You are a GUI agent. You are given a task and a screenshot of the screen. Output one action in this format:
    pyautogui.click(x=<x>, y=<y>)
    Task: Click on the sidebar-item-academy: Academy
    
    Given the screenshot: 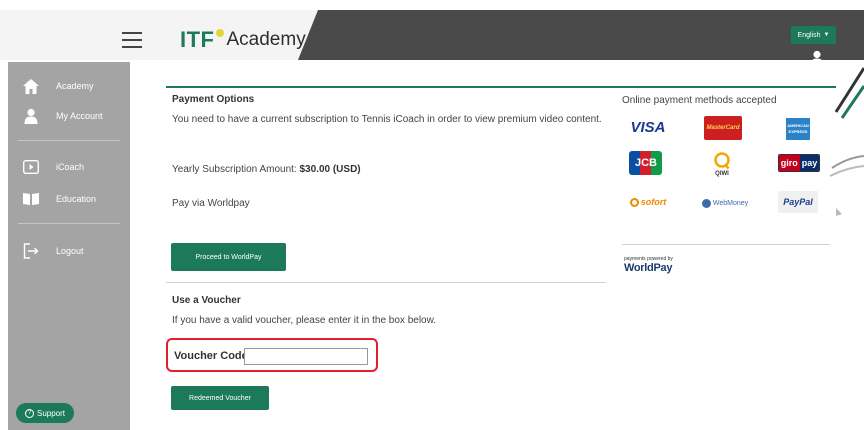 What is the action you would take?
    pyautogui.click(x=69, y=86)
    